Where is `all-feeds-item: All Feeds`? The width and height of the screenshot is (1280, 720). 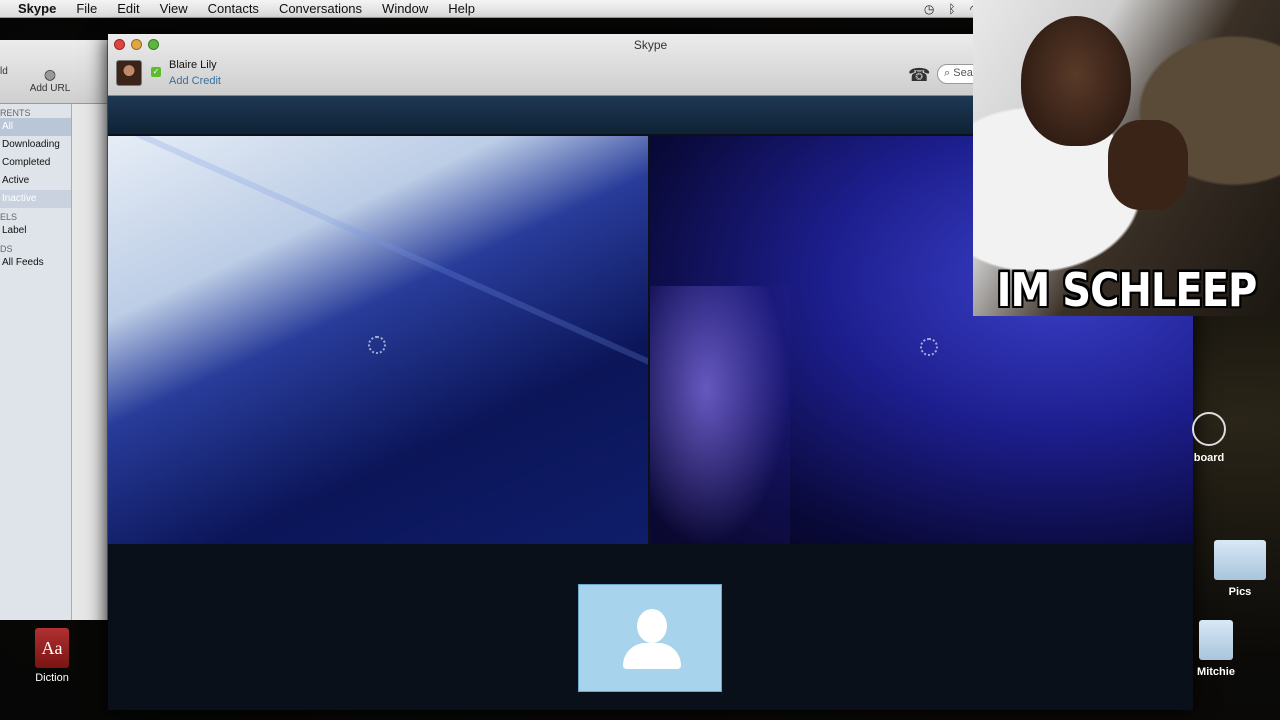 all-feeds-item: All Feeds is located at coordinates (35, 263).